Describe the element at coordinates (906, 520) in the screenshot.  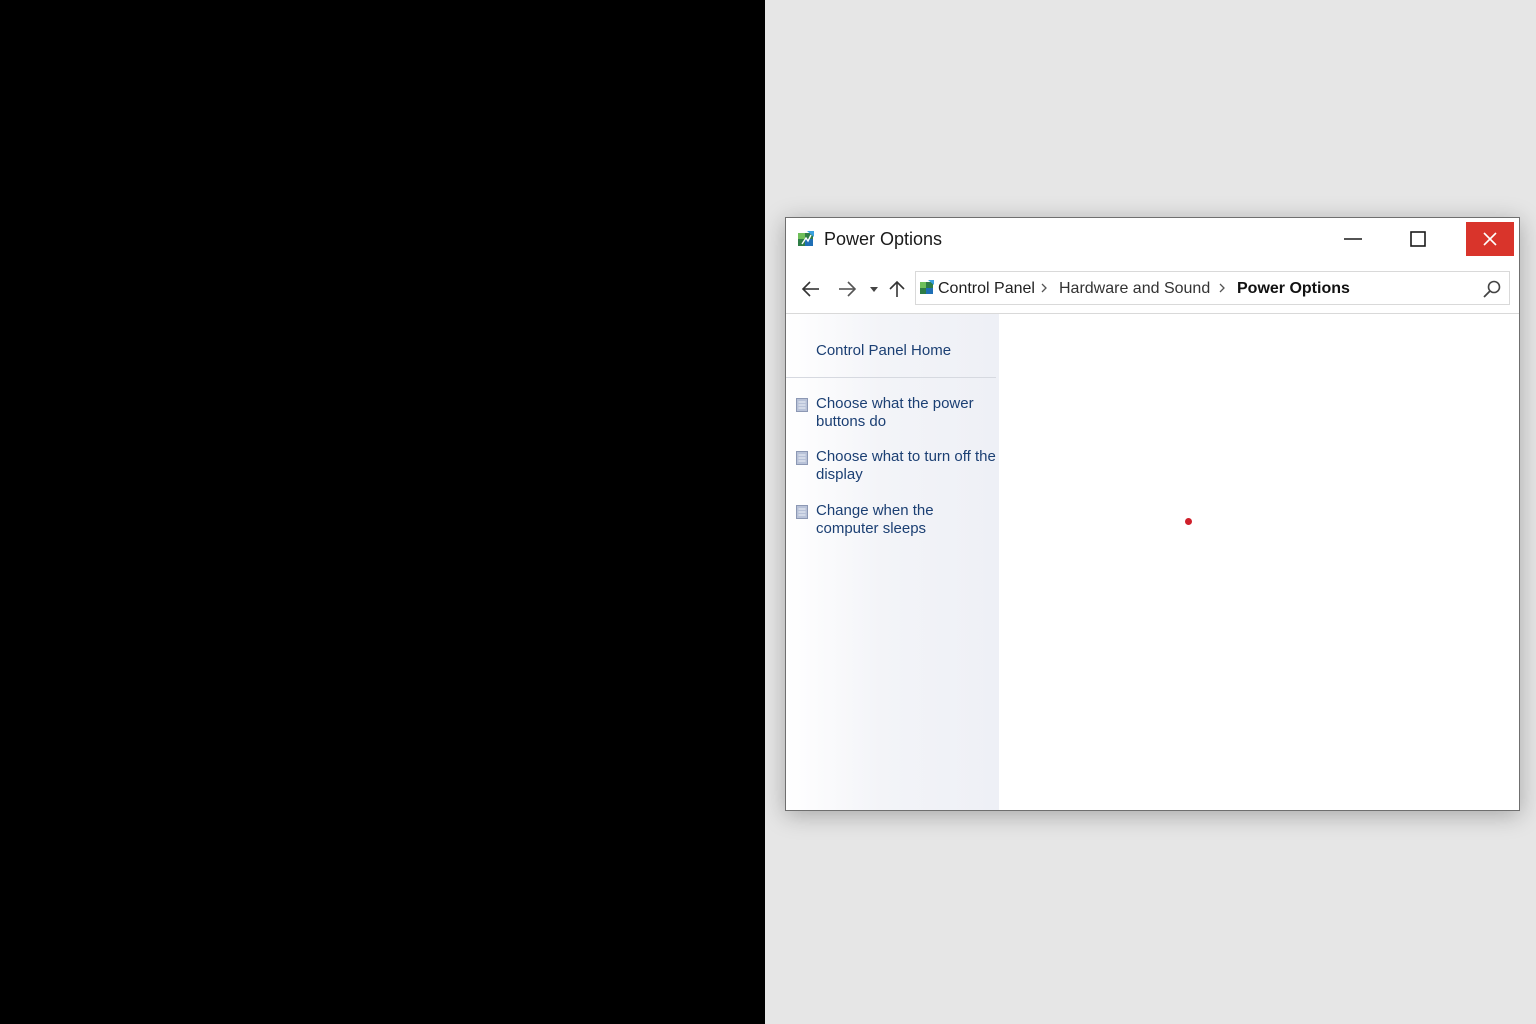
I see `sidebar-link-label: Change when the computer sleeps` at that location.